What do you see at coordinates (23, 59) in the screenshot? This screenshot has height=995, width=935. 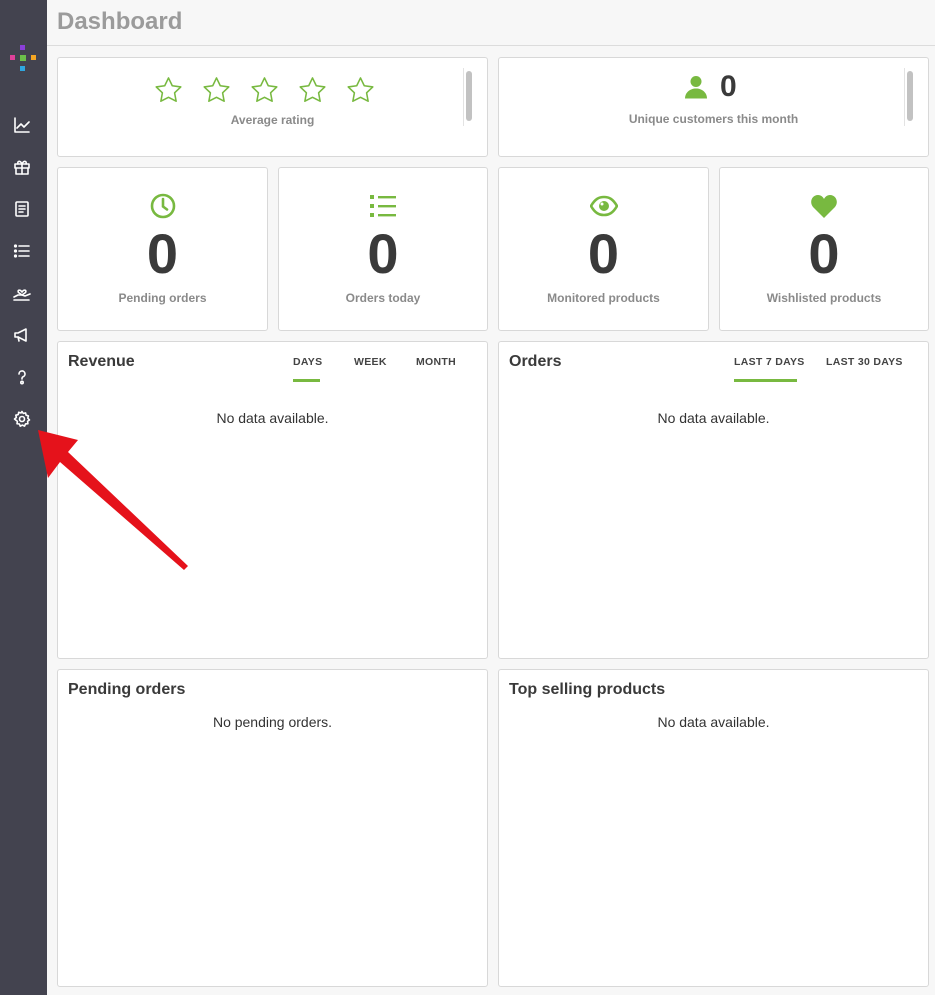 I see `app-logo` at bounding box center [23, 59].